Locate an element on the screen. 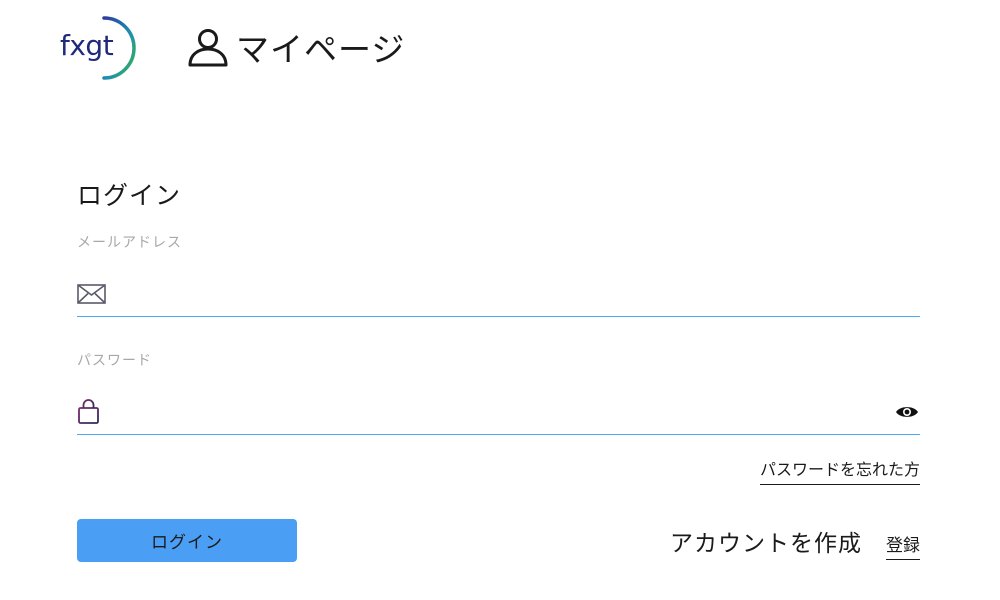  register-link: 登録 is located at coordinates (903, 545).